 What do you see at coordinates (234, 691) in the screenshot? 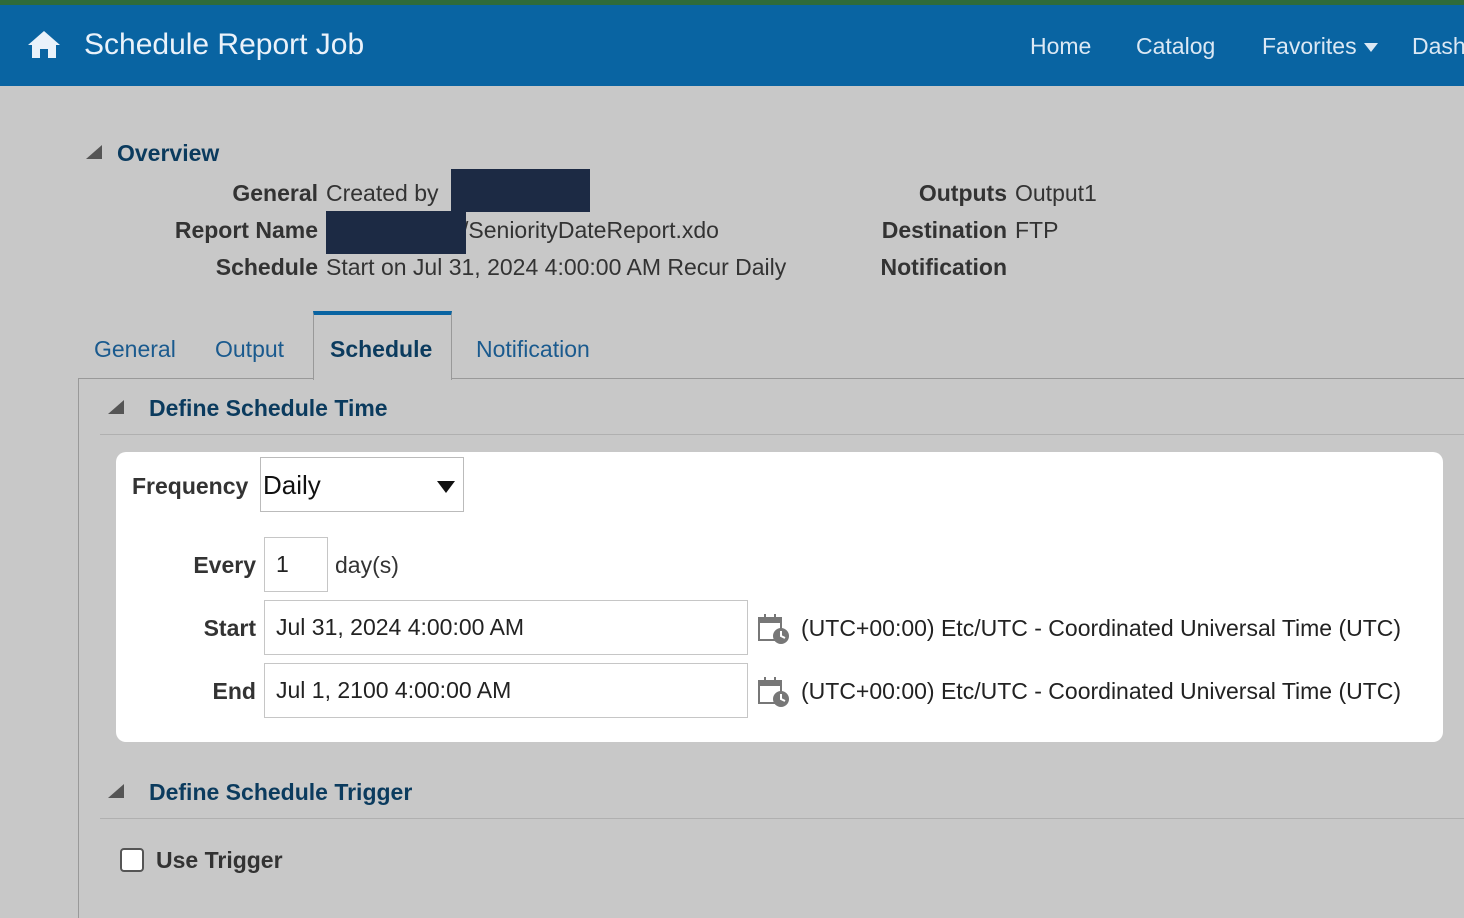
I see `end-label: End` at bounding box center [234, 691].